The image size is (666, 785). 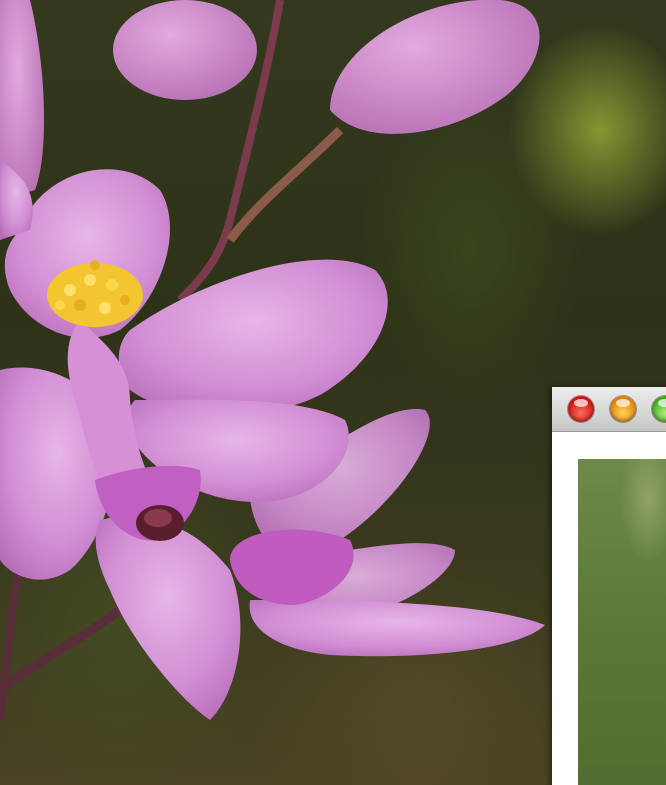 I want to click on window-image-preview, so click(x=622, y=622).